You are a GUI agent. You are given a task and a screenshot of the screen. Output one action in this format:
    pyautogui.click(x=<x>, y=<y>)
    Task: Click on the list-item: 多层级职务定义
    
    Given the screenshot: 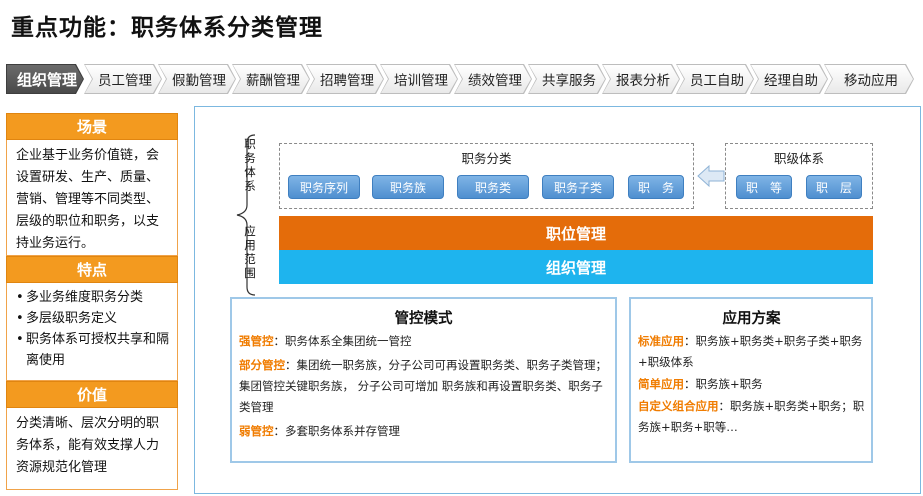 What is the action you would take?
    pyautogui.click(x=92, y=318)
    